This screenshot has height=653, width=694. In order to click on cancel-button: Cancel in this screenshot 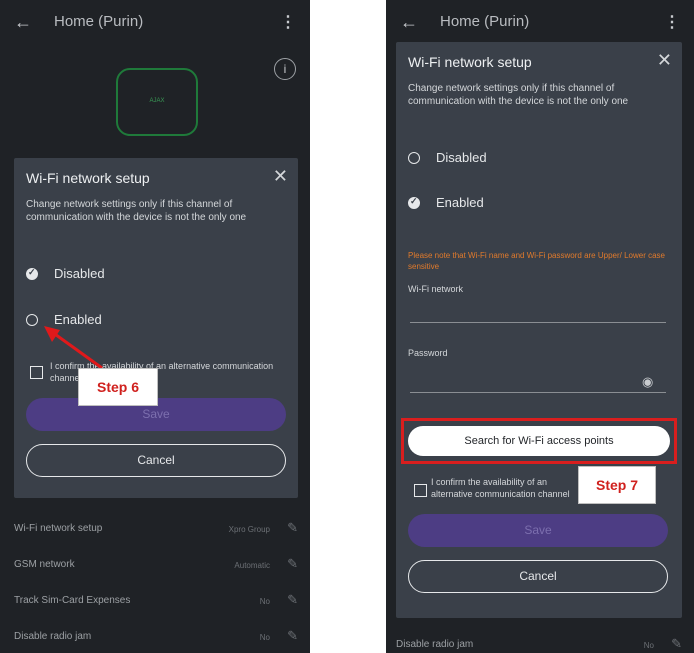, I will do `click(538, 576)`.